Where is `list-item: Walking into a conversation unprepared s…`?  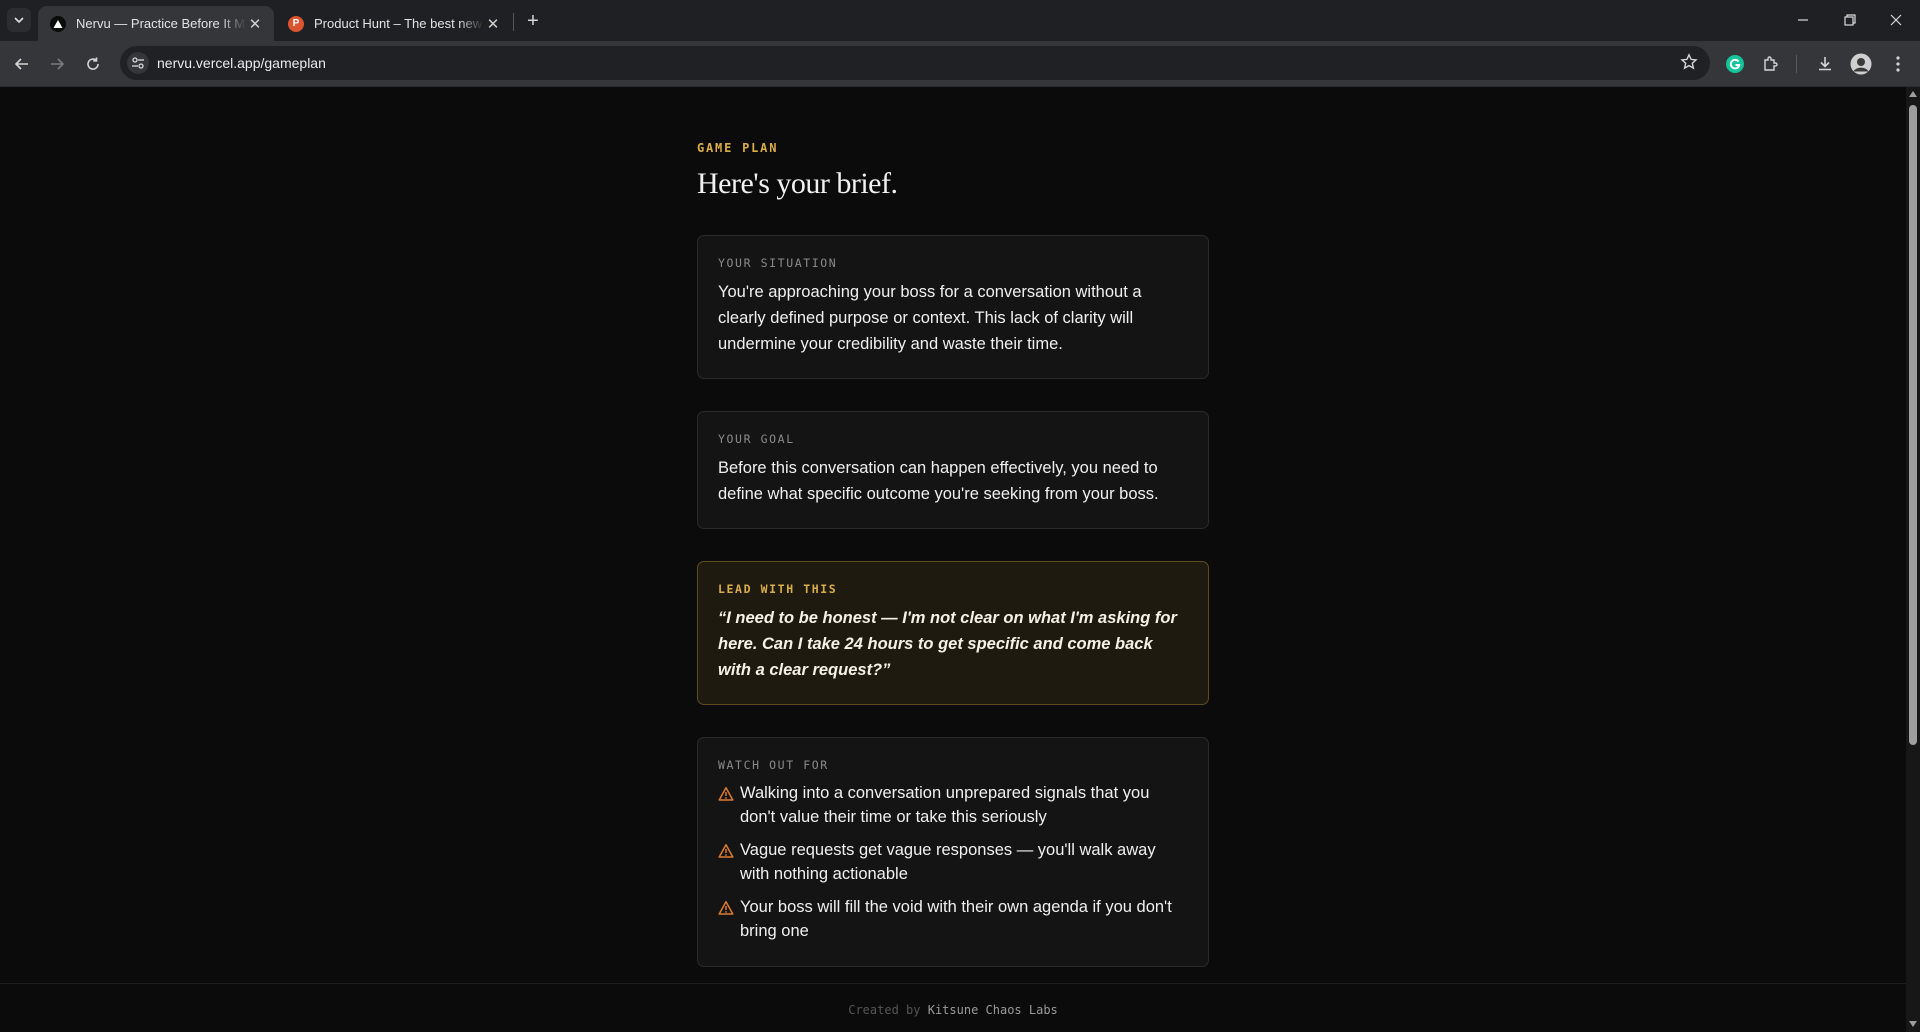 list-item: Walking into a conversation unprepared s… is located at coordinates (953, 805).